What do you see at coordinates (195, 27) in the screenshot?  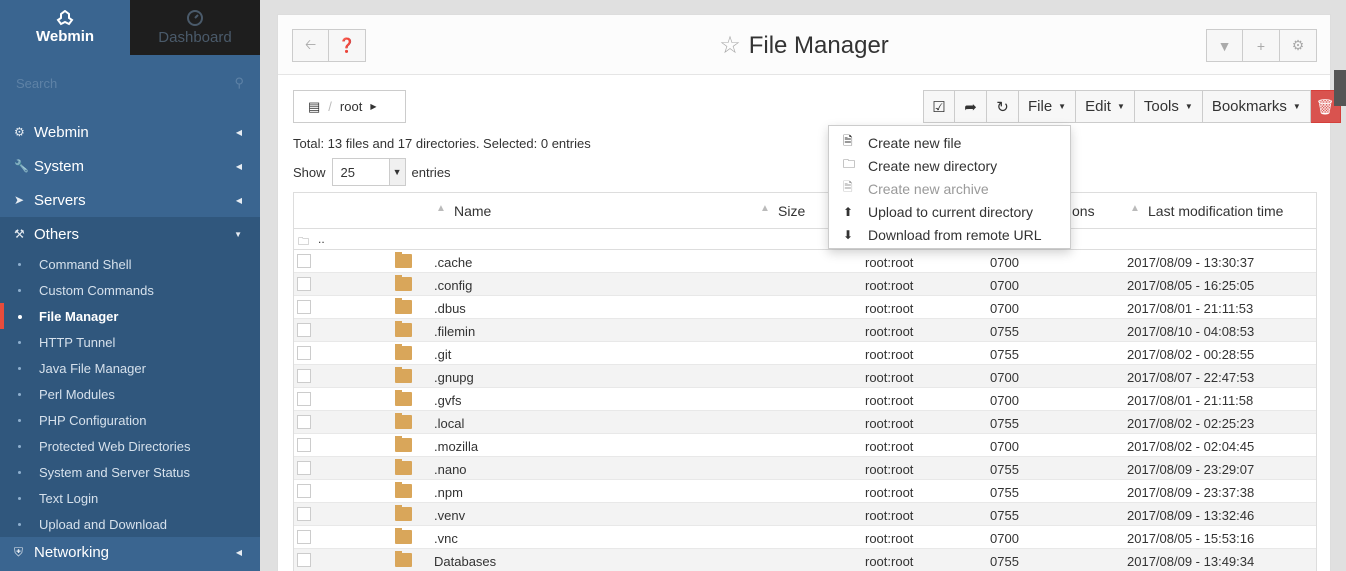 I see `dashboard-tab: Dashboard` at bounding box center [195, 27].